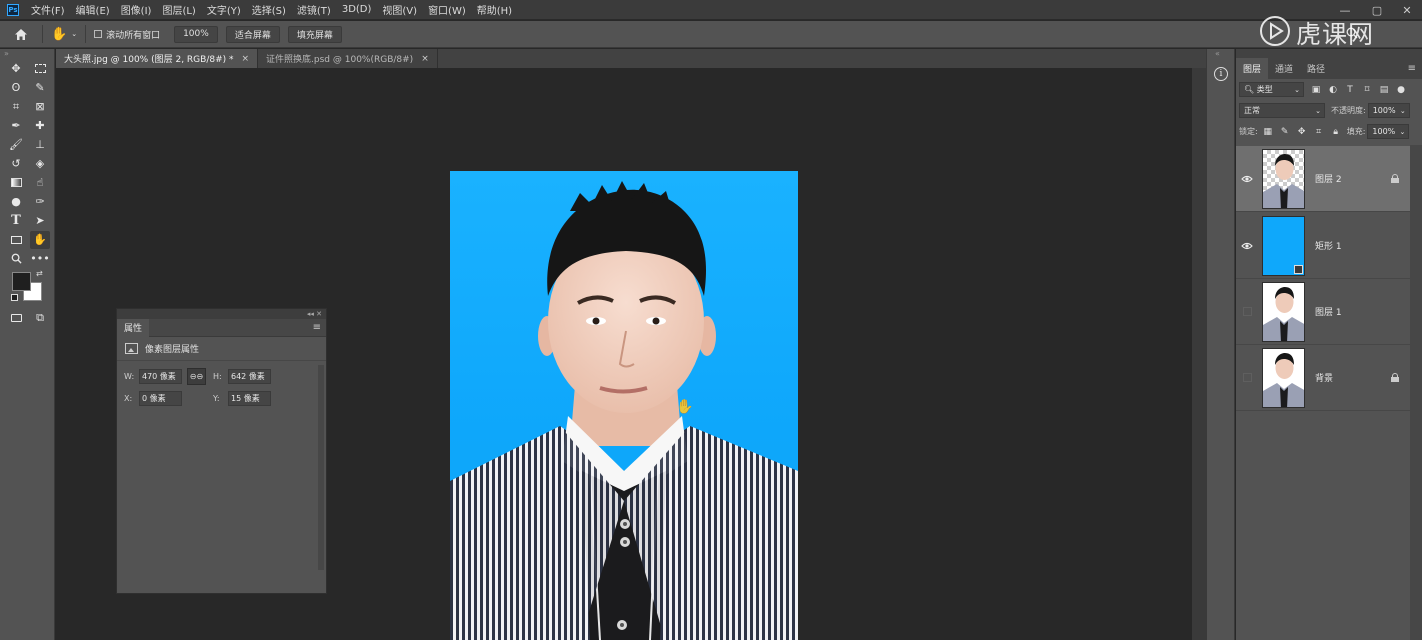 The width and height of the screenshot is (1422, 640). I want to click on frame-icon: ⊠, so click(40, 107).